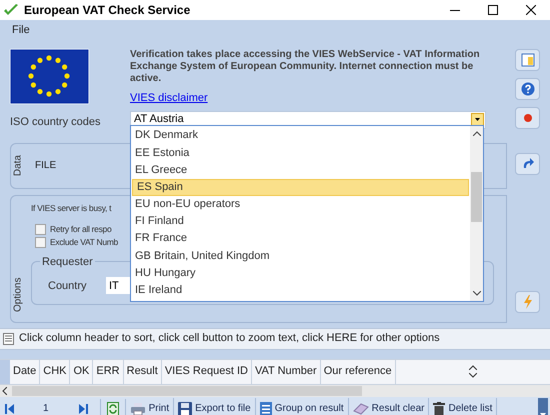 The width and height of the screenshot is (550, 415). I want to click on stop-button, so click(527, 118).